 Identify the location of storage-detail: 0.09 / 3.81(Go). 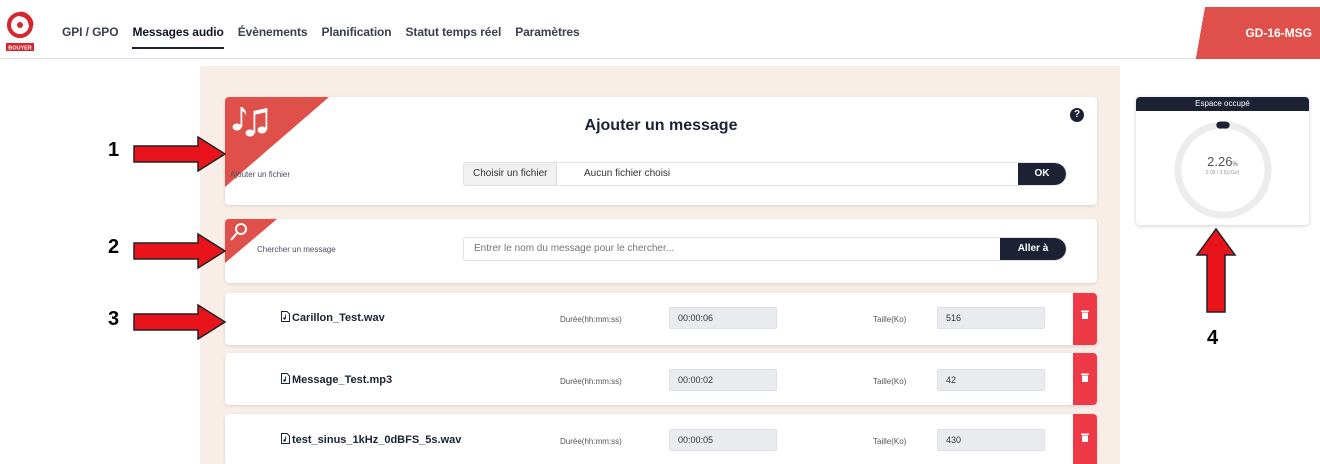
(1222, 173).